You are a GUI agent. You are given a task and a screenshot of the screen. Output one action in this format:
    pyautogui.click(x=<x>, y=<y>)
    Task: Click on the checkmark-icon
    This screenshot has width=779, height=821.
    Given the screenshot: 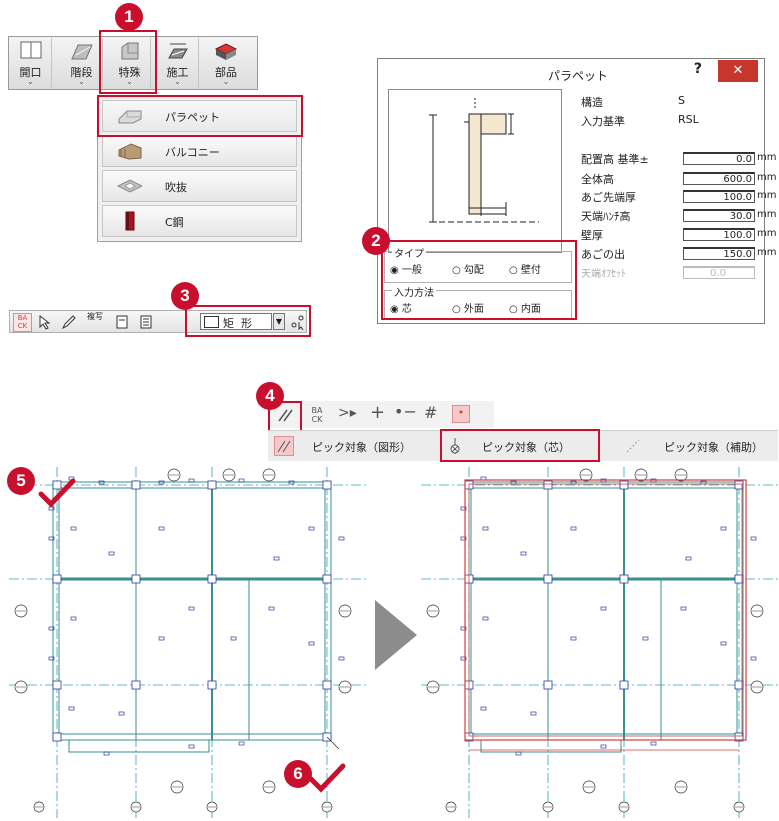 What is the action you would take?
    pyautogui.click(x=327, y=778)
    